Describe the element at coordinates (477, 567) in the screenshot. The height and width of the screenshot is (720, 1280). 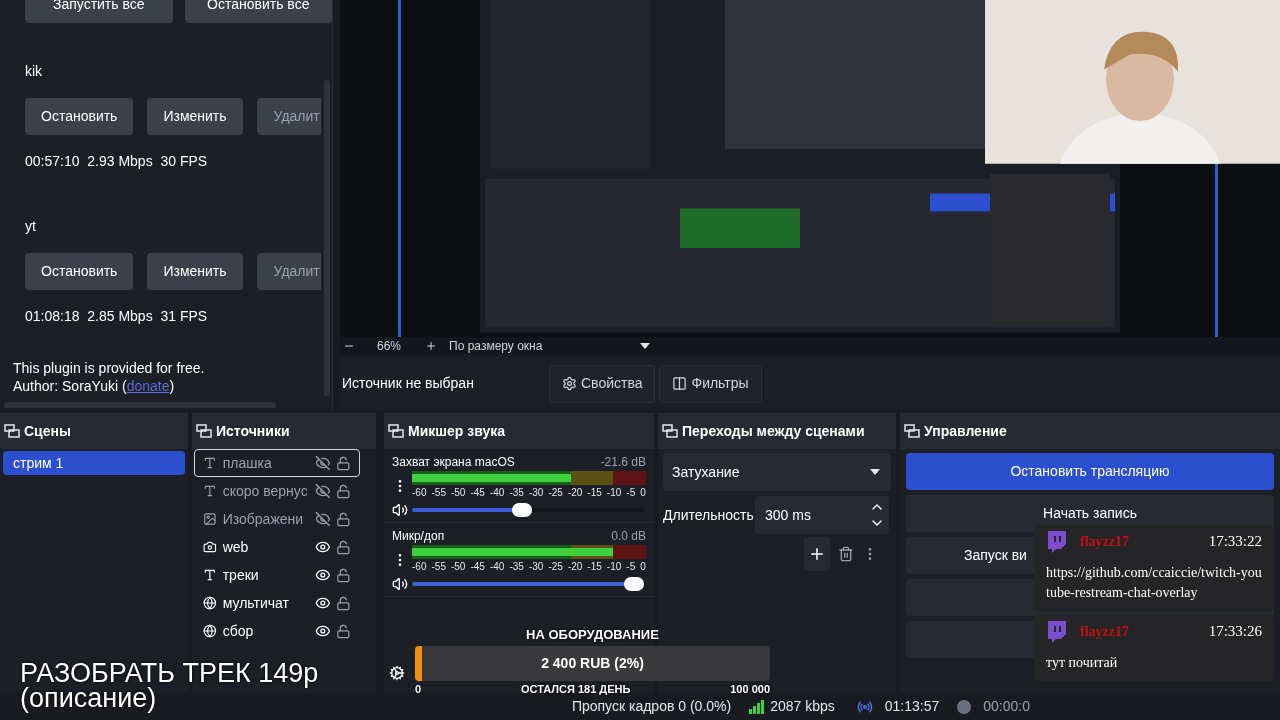
I see `scale-label: -45` at that location.